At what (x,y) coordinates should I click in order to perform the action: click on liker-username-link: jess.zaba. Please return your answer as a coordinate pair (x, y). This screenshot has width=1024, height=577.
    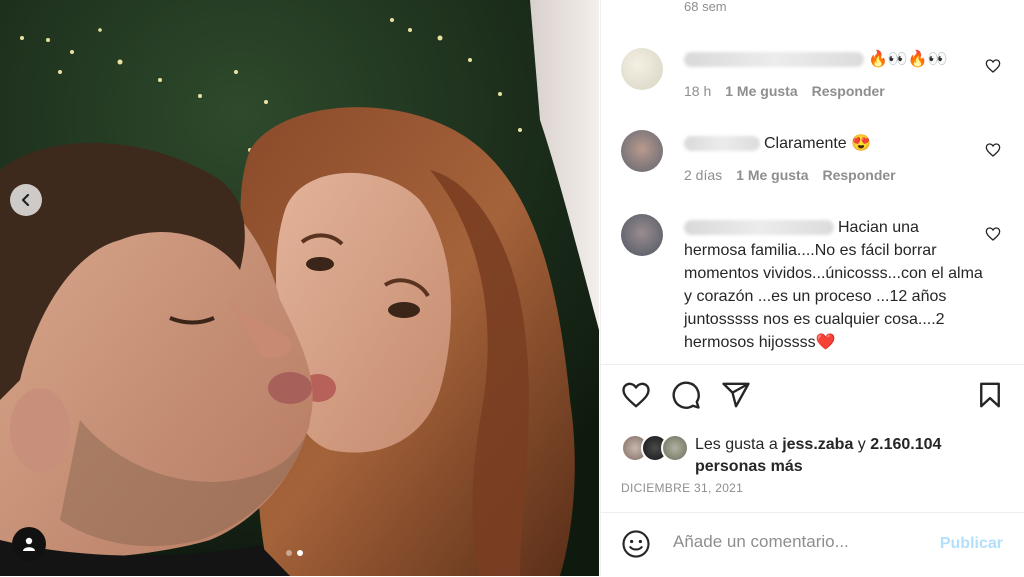
    Looking at the image, I should click on (817, 444).